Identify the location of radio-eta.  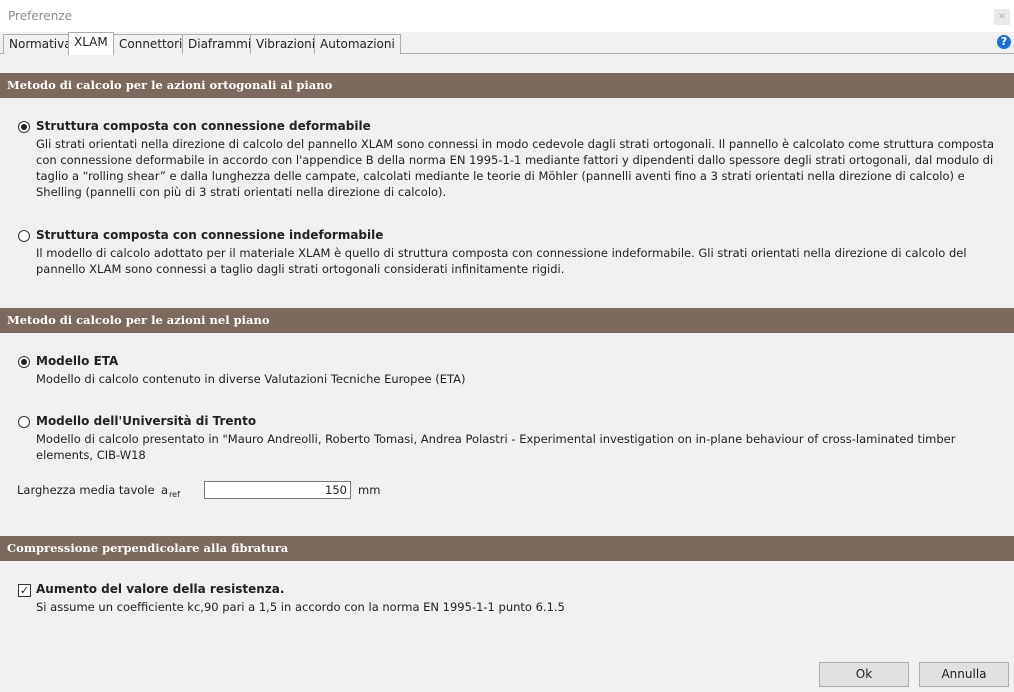
(24, 362).